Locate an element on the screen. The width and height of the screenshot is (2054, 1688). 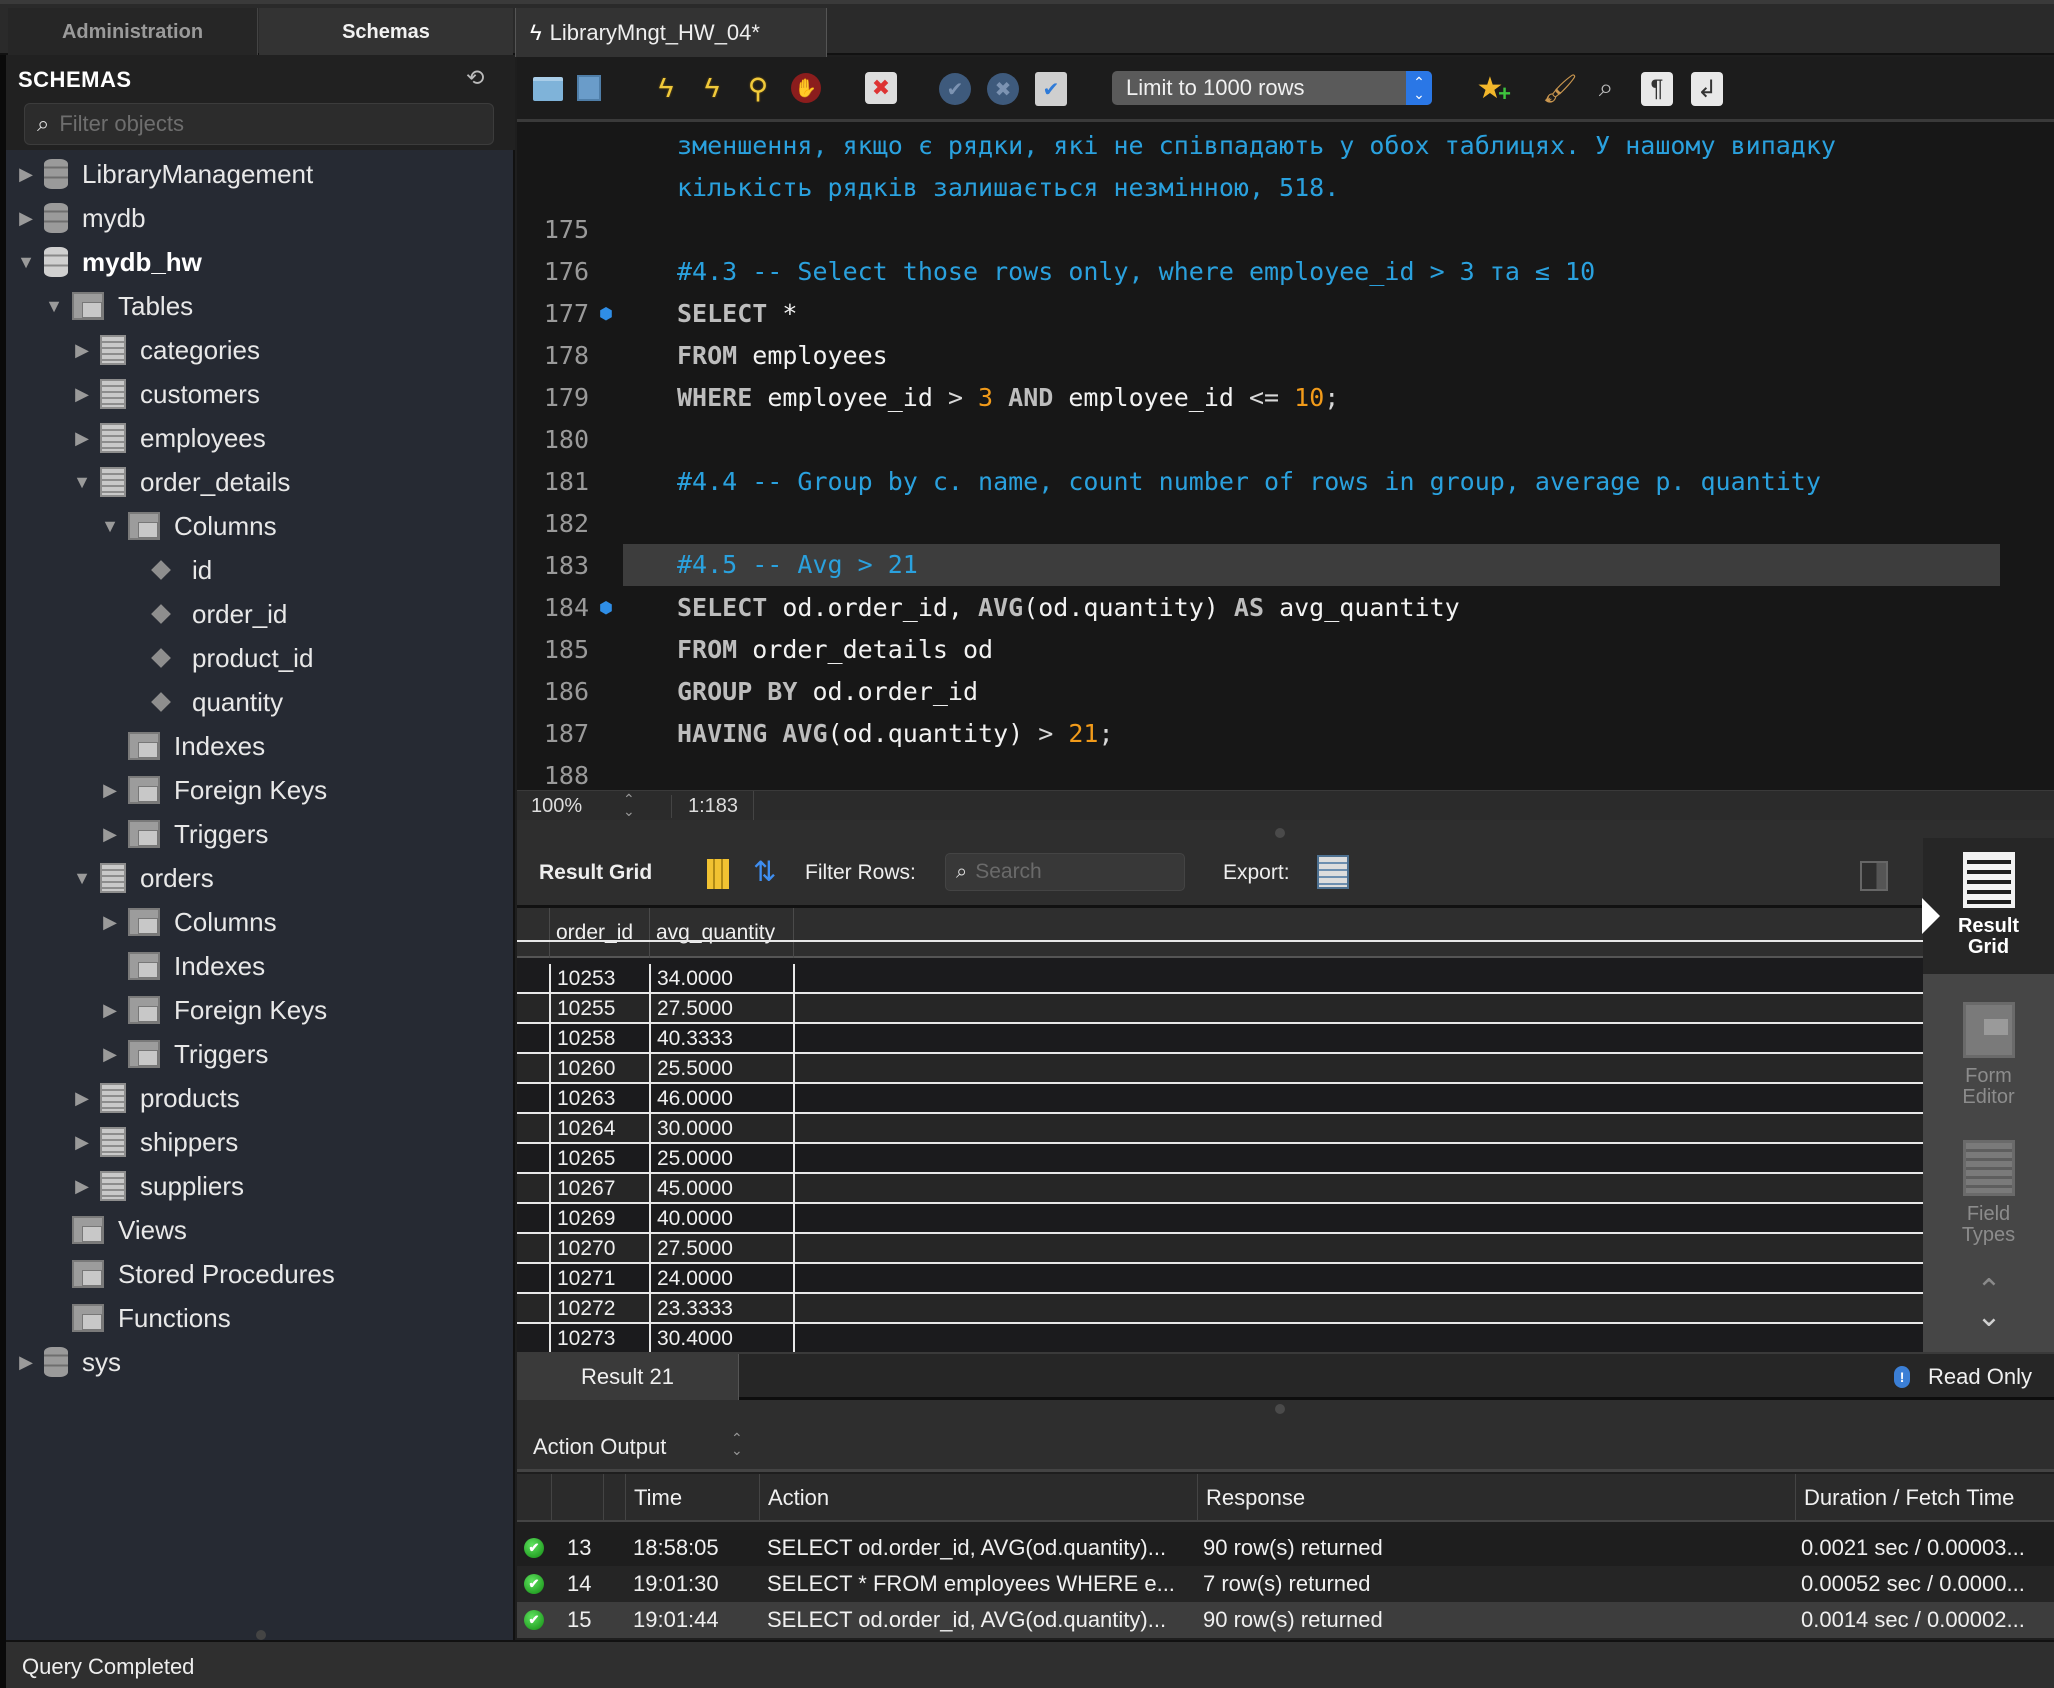
tree-item-column: product_id is located at coordinates (220, 658).